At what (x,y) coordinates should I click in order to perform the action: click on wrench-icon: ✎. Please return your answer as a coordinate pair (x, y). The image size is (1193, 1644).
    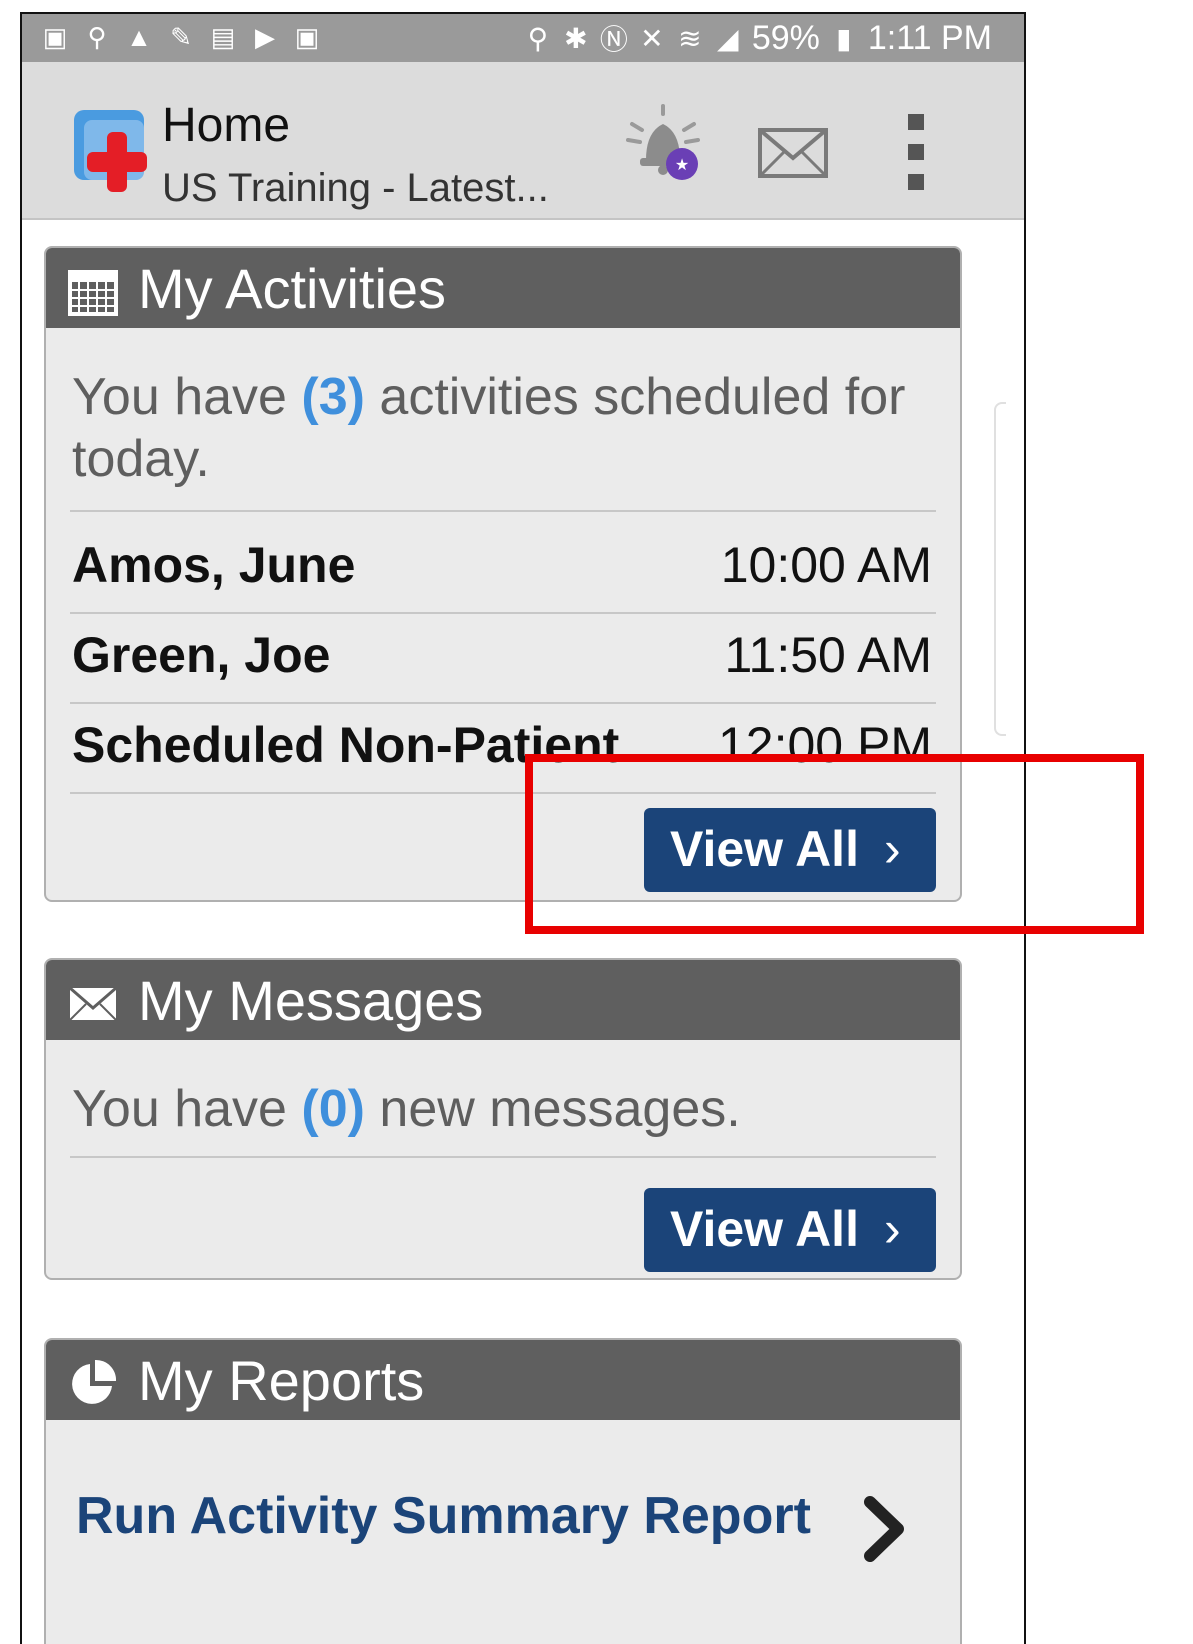
    Looking at the image, I should click on (181, 37).